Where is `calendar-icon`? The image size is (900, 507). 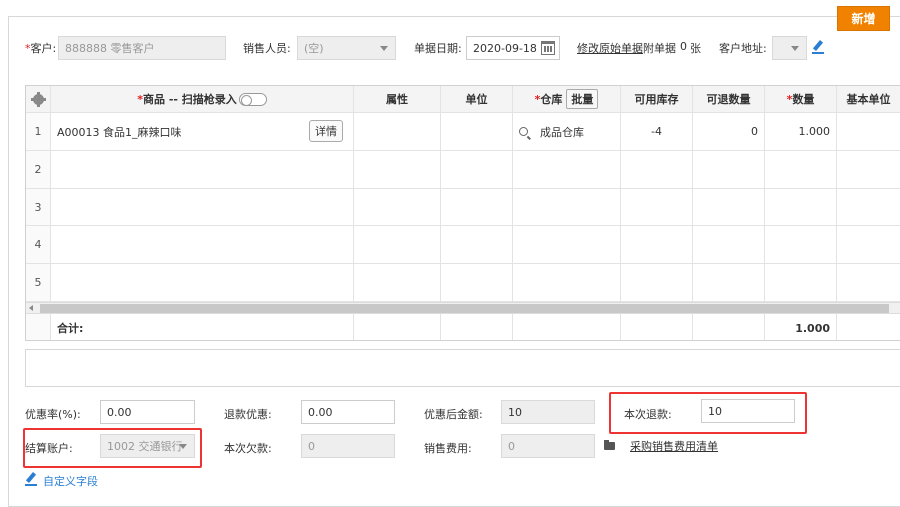
calendar-icon is located at coordinates (548, 48).